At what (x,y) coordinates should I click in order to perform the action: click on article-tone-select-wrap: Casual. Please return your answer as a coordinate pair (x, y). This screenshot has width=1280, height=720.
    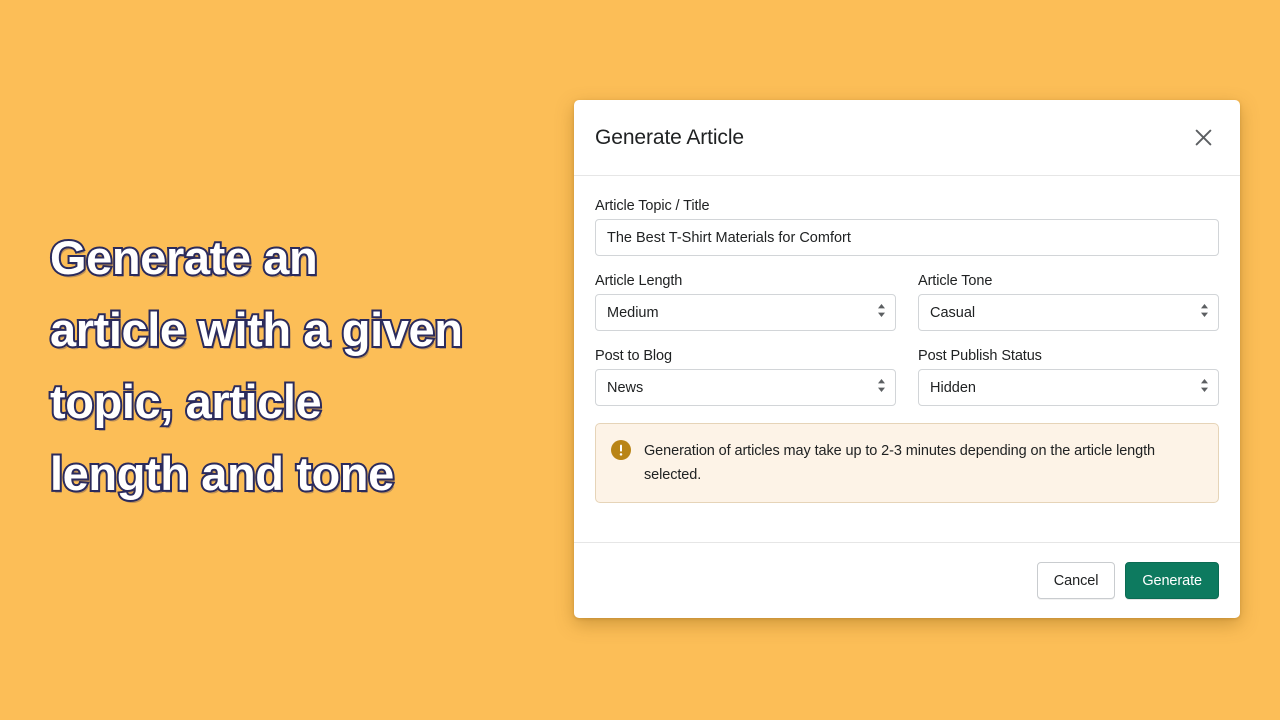
    Looking at the image, I should click on (1068, 312).